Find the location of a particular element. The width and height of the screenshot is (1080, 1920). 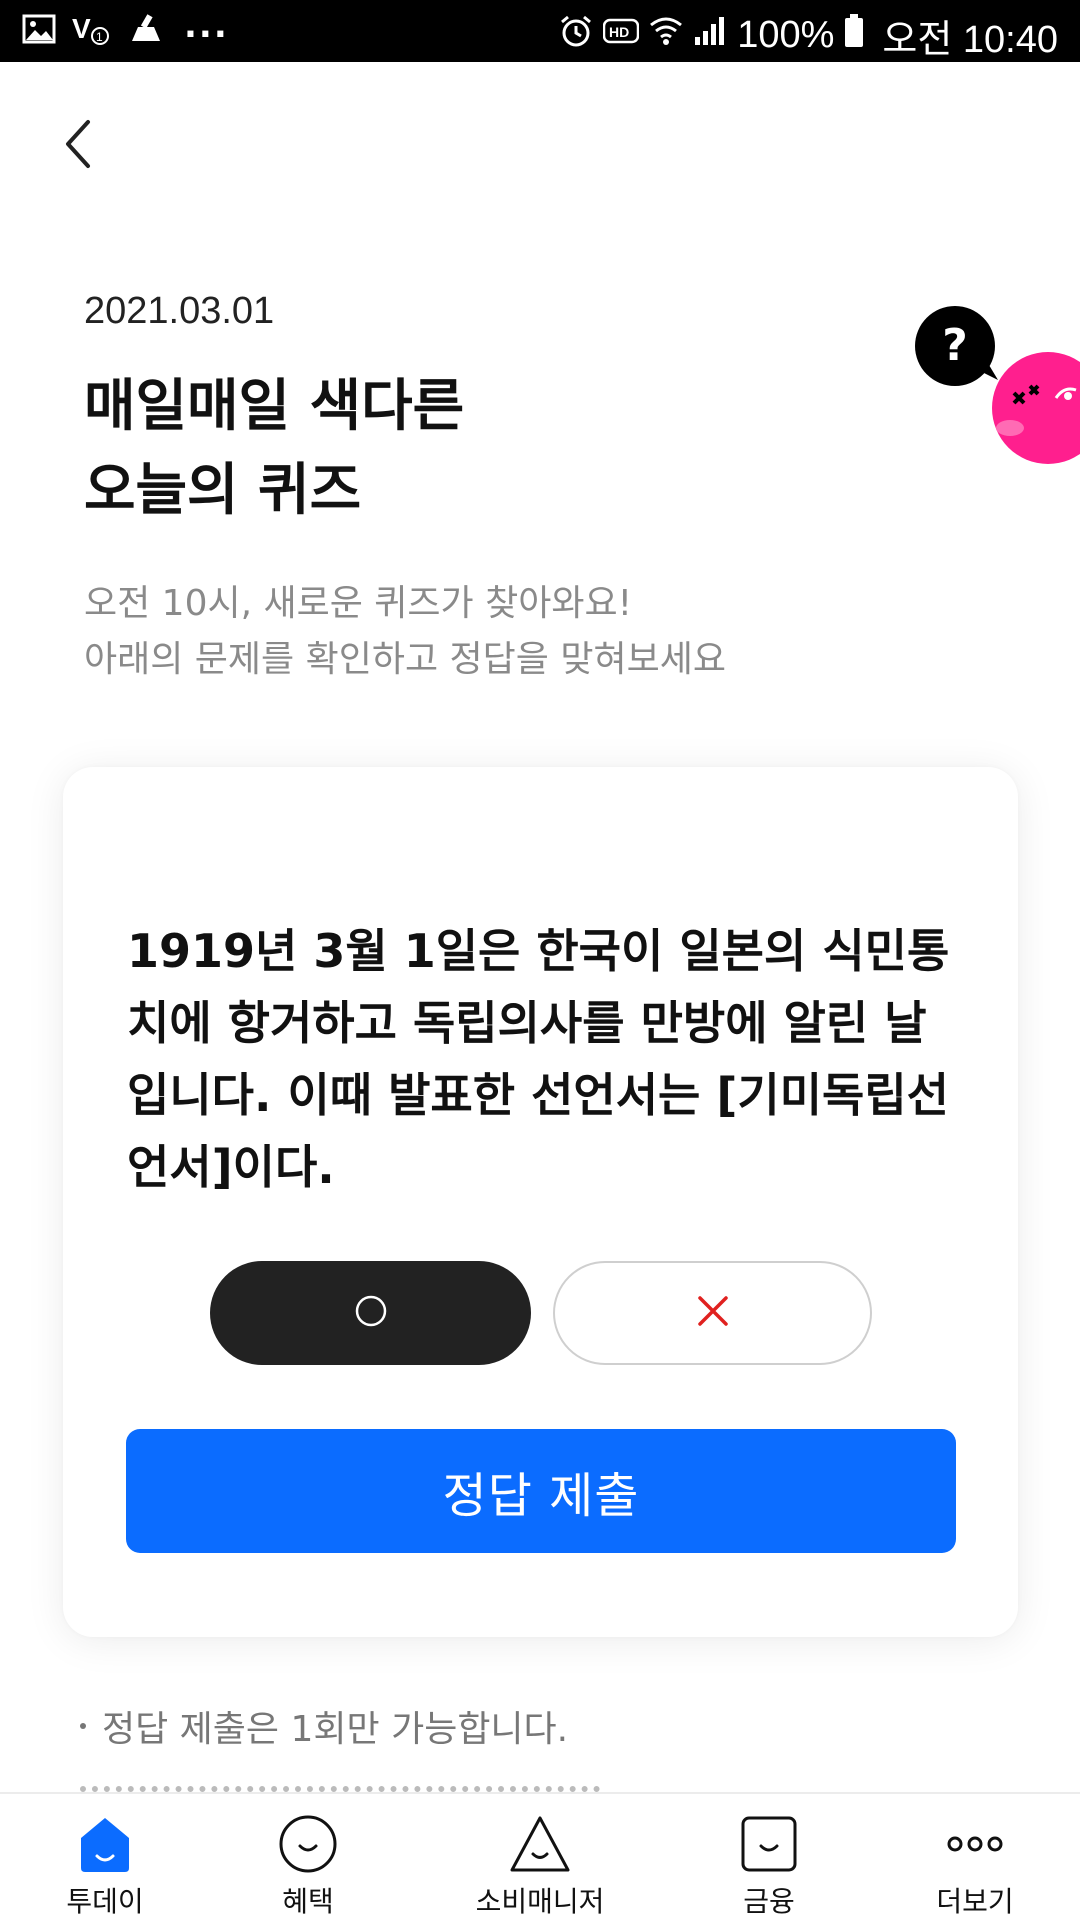

status-right: HD 100% 오전 10:40 is located at coordinates (808, 35).